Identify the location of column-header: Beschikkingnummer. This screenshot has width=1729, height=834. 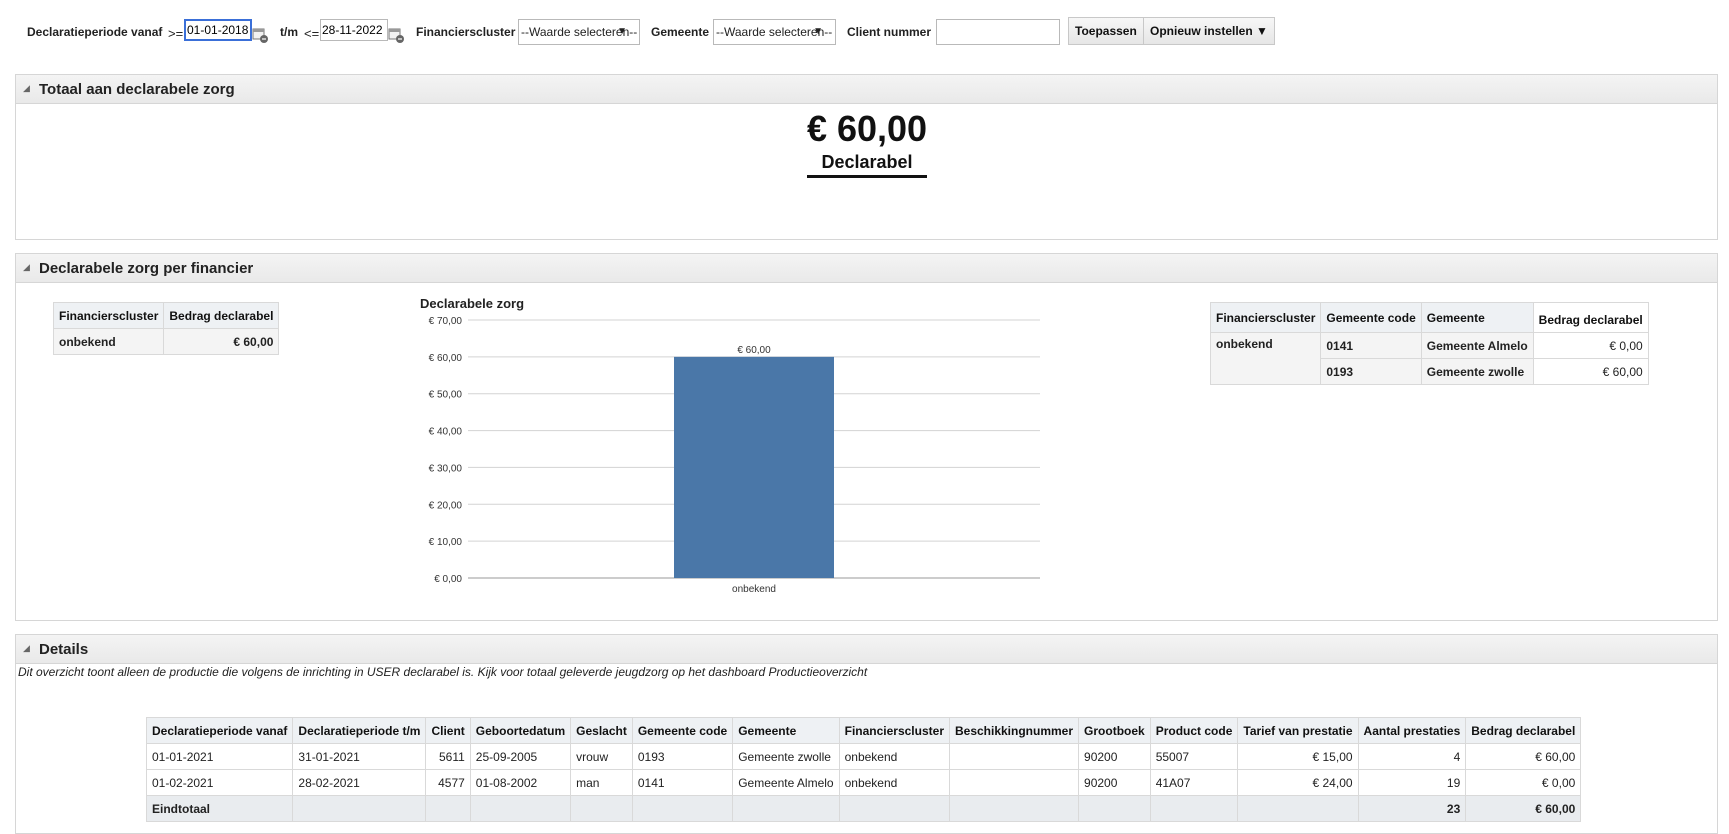
(1014, 730).